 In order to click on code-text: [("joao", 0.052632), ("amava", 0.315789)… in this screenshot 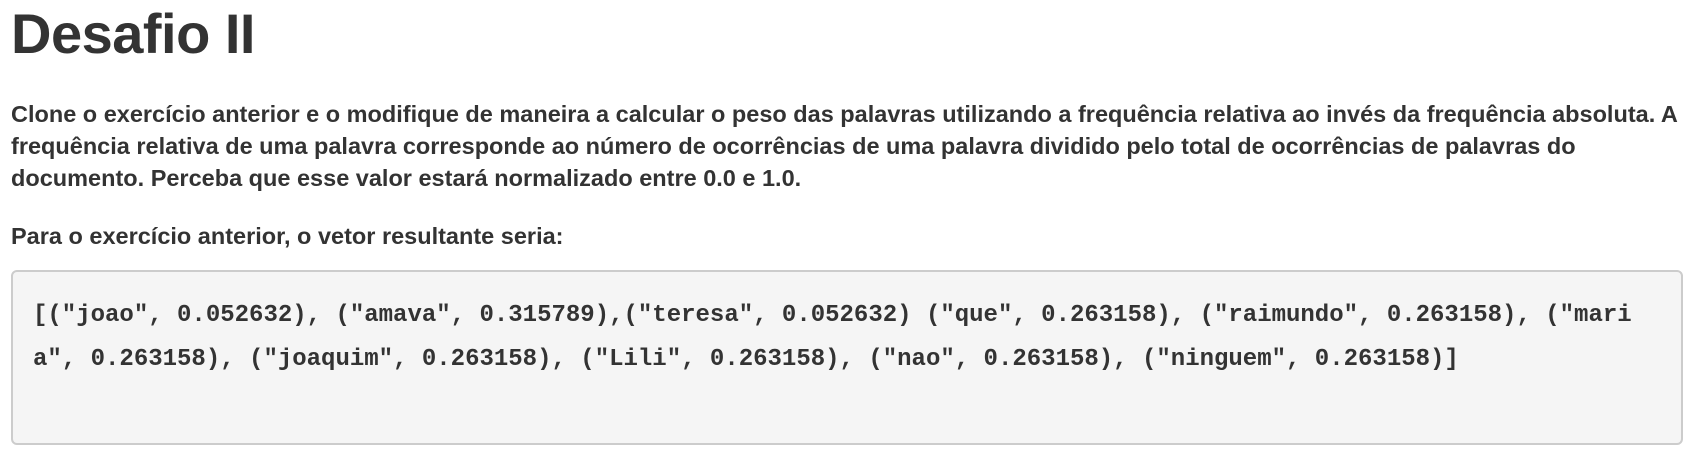, I will do `click(832, 337)`.